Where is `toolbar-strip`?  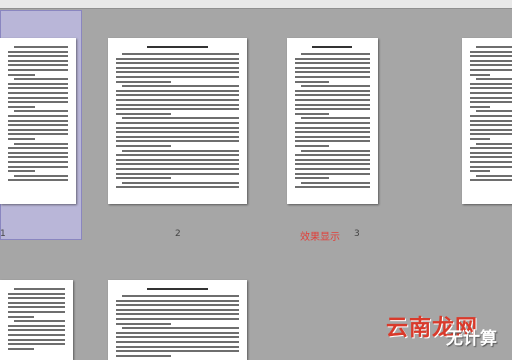 toolbar-strip is located at coordinates (256, 4).